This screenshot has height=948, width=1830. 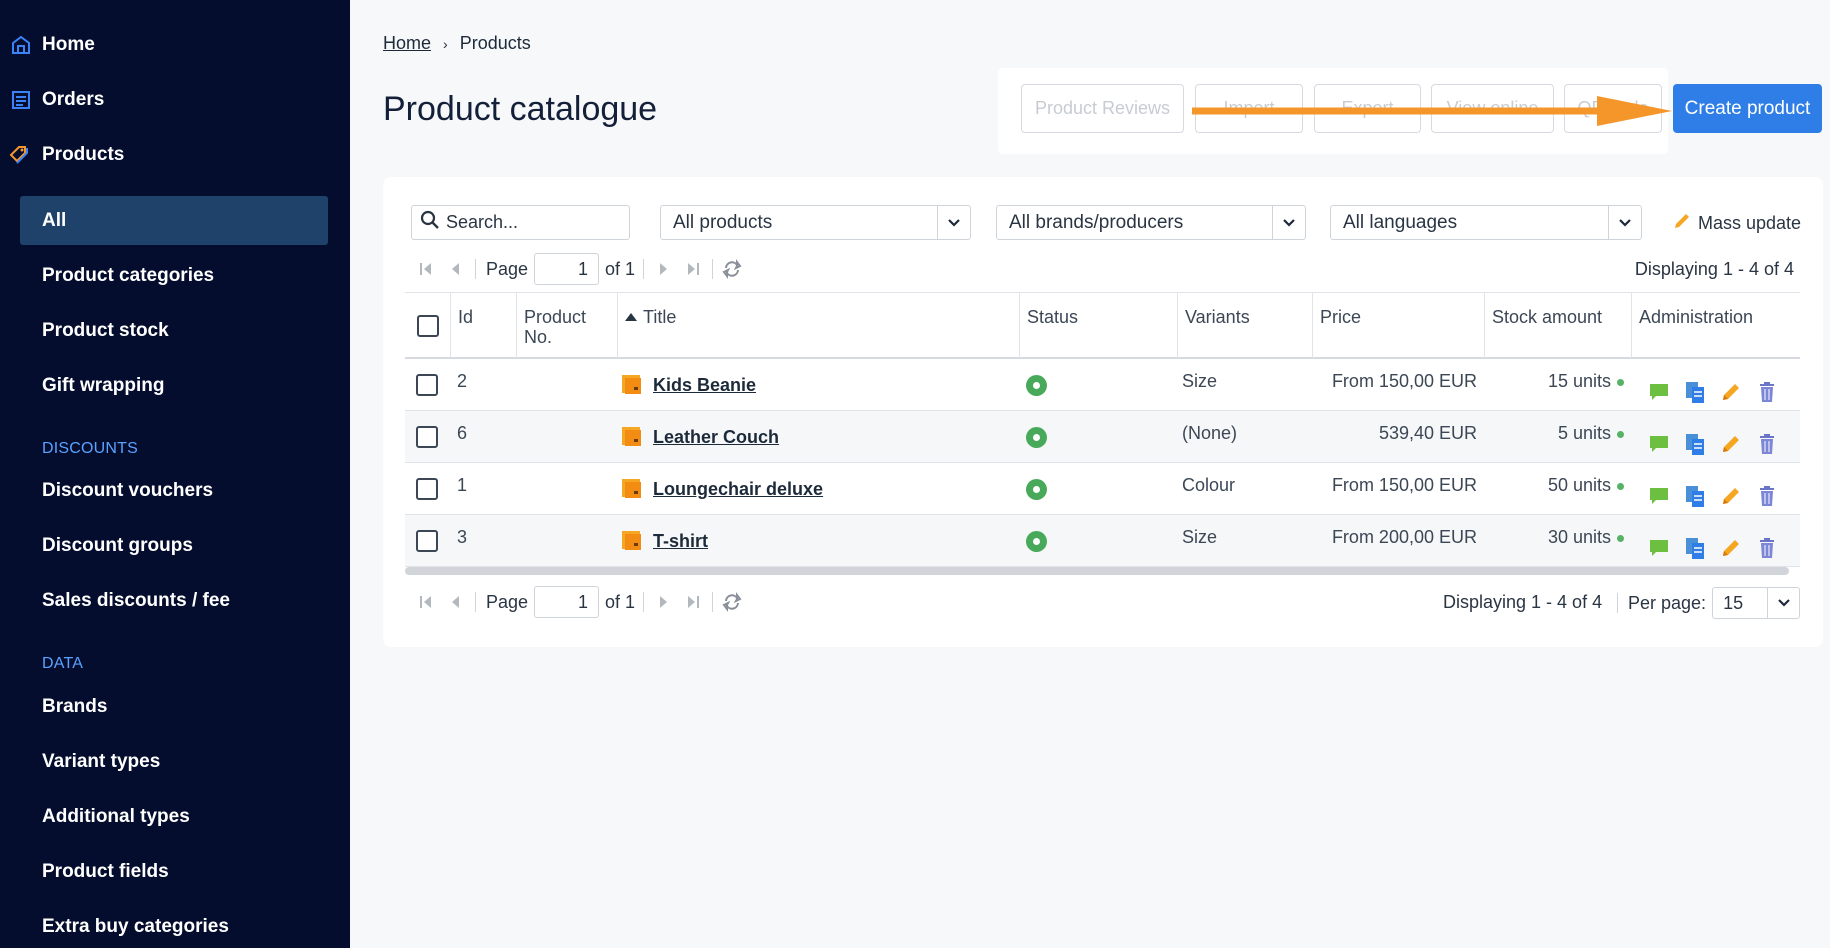 What do you see at coordinates (680, 540) in the screenshot?
I see `product-title-link: T-shirt` at bounding box center [680, 540].